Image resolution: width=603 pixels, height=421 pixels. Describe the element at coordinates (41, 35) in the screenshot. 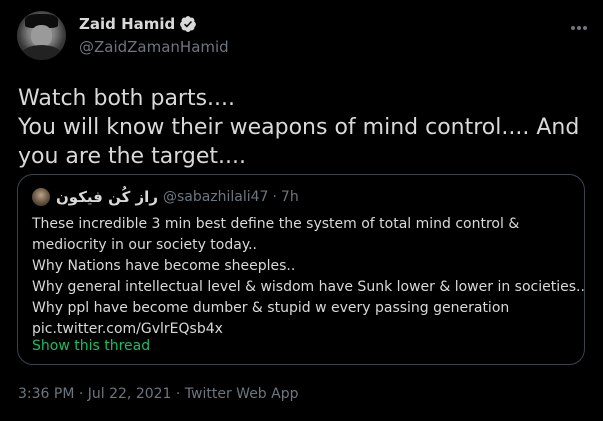

I see `author-avatar` at that location.